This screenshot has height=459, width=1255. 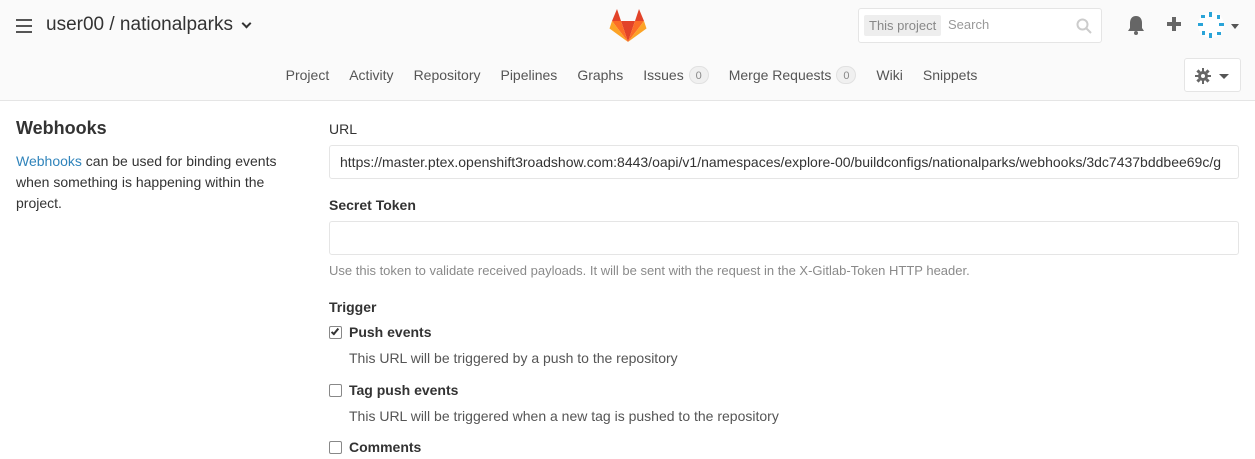 I want to click on nav-snippets: Snippets, so click(x=950, y=75).